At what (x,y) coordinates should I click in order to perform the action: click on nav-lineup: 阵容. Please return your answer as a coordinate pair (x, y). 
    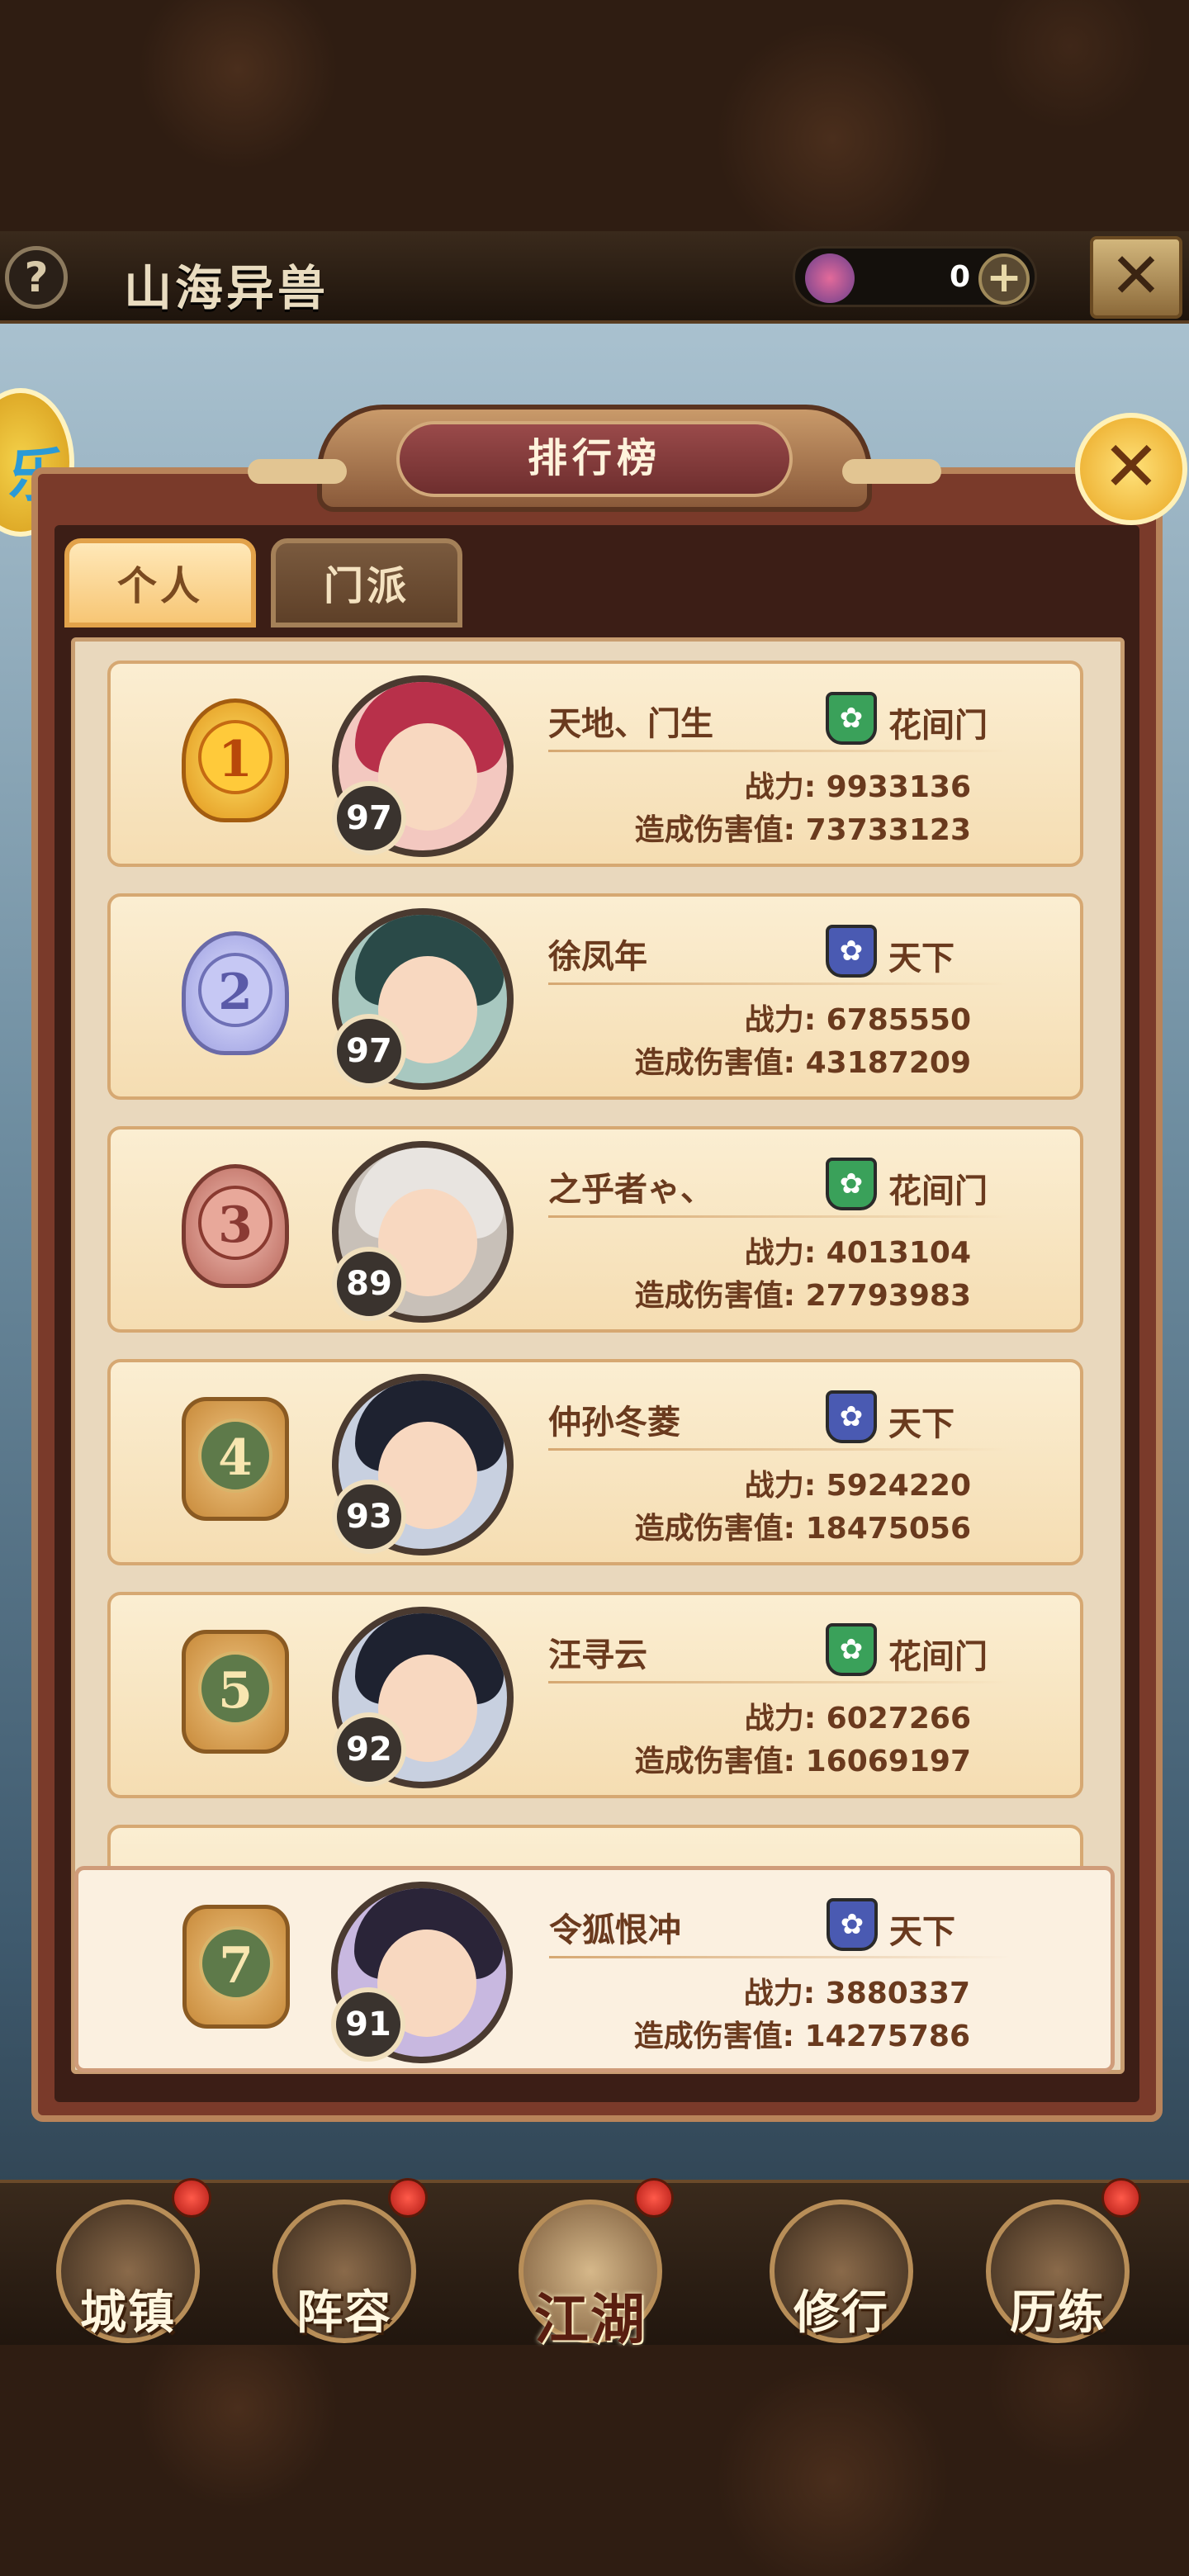
    Looking at the image, I should click on (347, 2260).